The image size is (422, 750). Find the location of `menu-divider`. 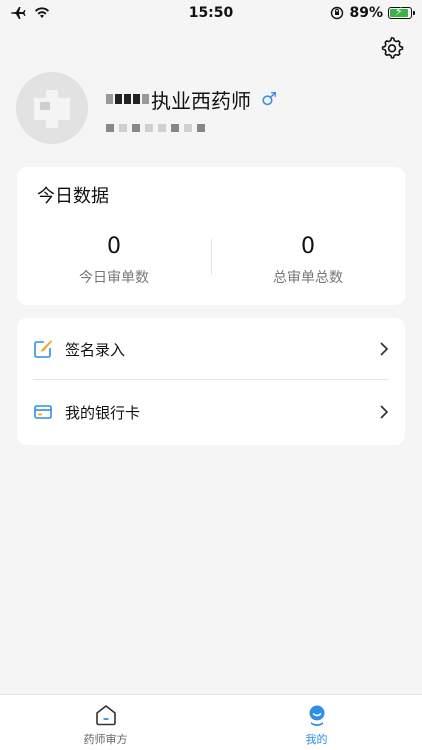

menu-divider is located at coordinates (211, 379).